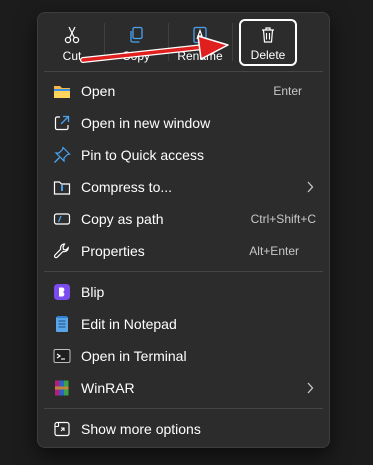 Image resolution: width=373 pixels, height=465 pixels. Describe the element at coordinates (135, 56) in the screenshot. I see `copy-label: Copy` at that location.